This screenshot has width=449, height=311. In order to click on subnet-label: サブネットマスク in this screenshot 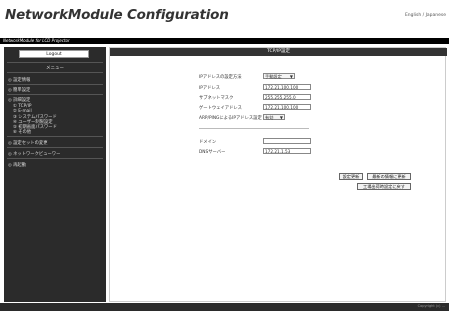, I will do `click(216, 98)`.